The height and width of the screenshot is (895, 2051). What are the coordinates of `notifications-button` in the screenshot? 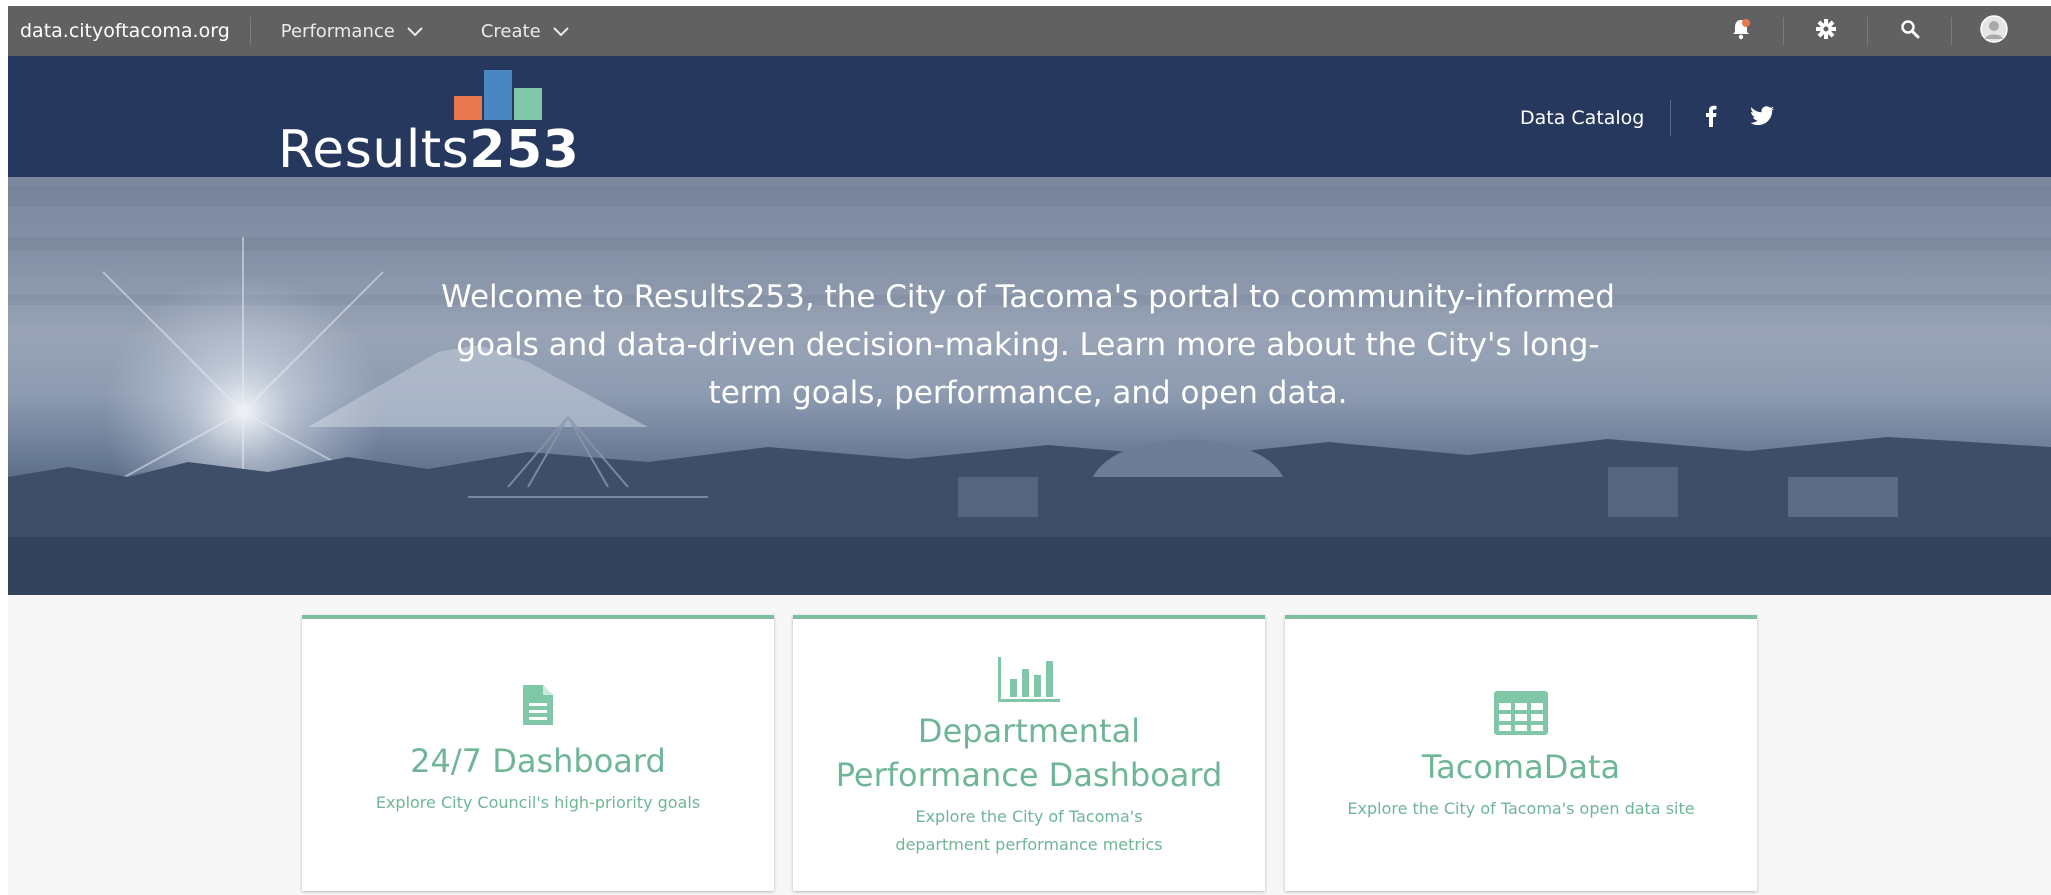 It's located at (1741, 31).